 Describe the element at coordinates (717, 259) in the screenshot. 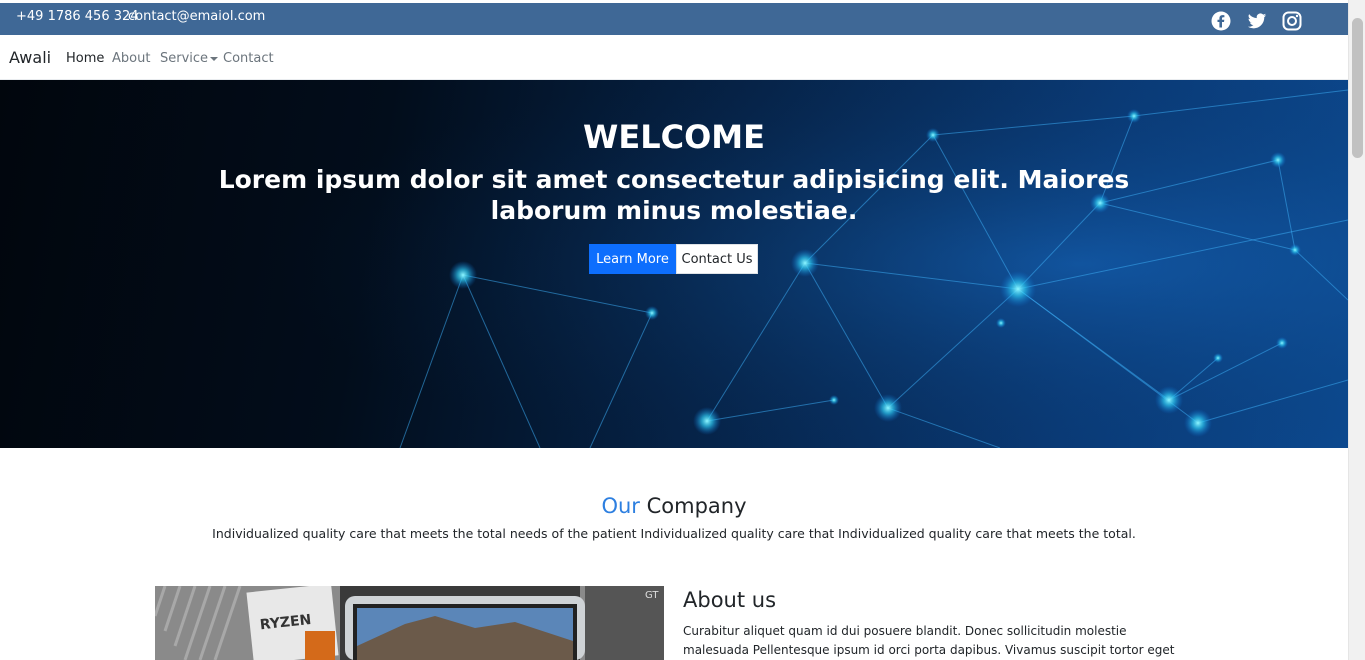

I see `contact-us-button: Contact Us` at that location.